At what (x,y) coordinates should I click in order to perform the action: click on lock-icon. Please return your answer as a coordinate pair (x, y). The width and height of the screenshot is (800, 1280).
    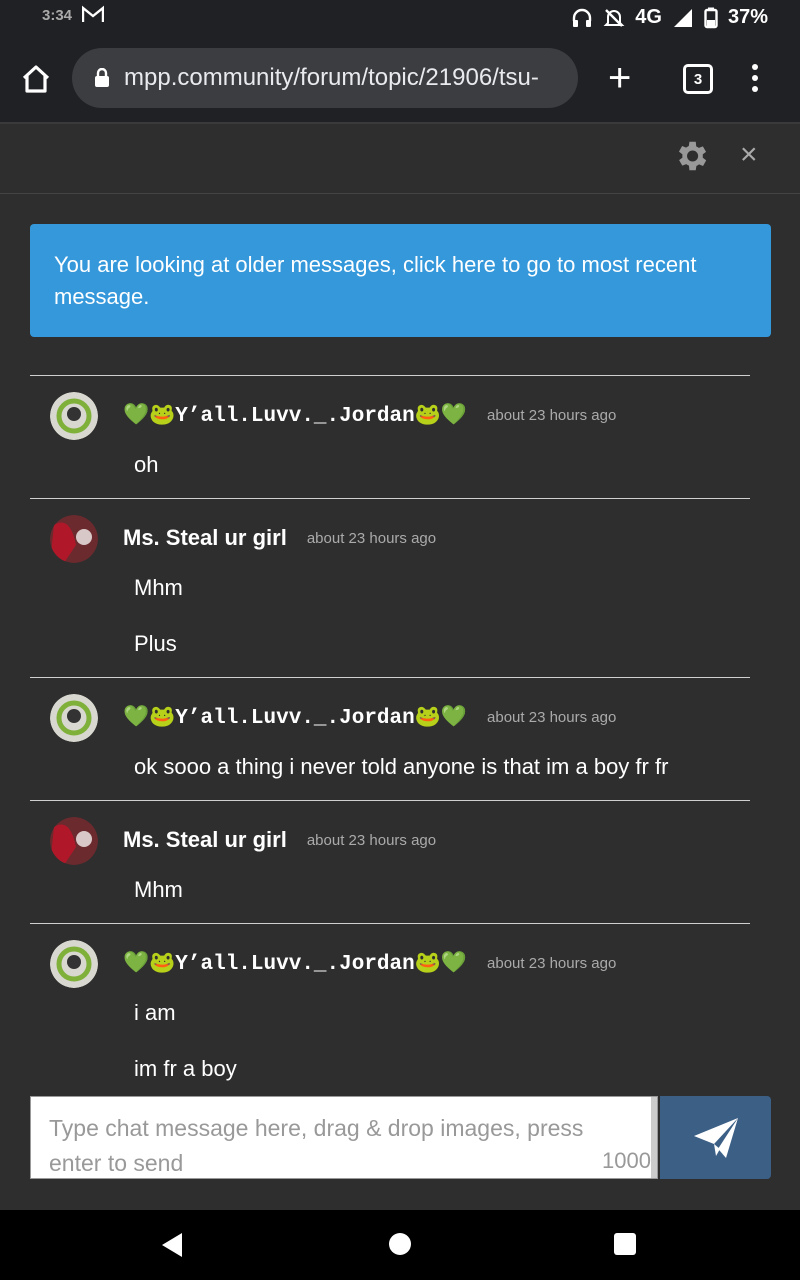
    Looking at the image, I should click on (102, 77).